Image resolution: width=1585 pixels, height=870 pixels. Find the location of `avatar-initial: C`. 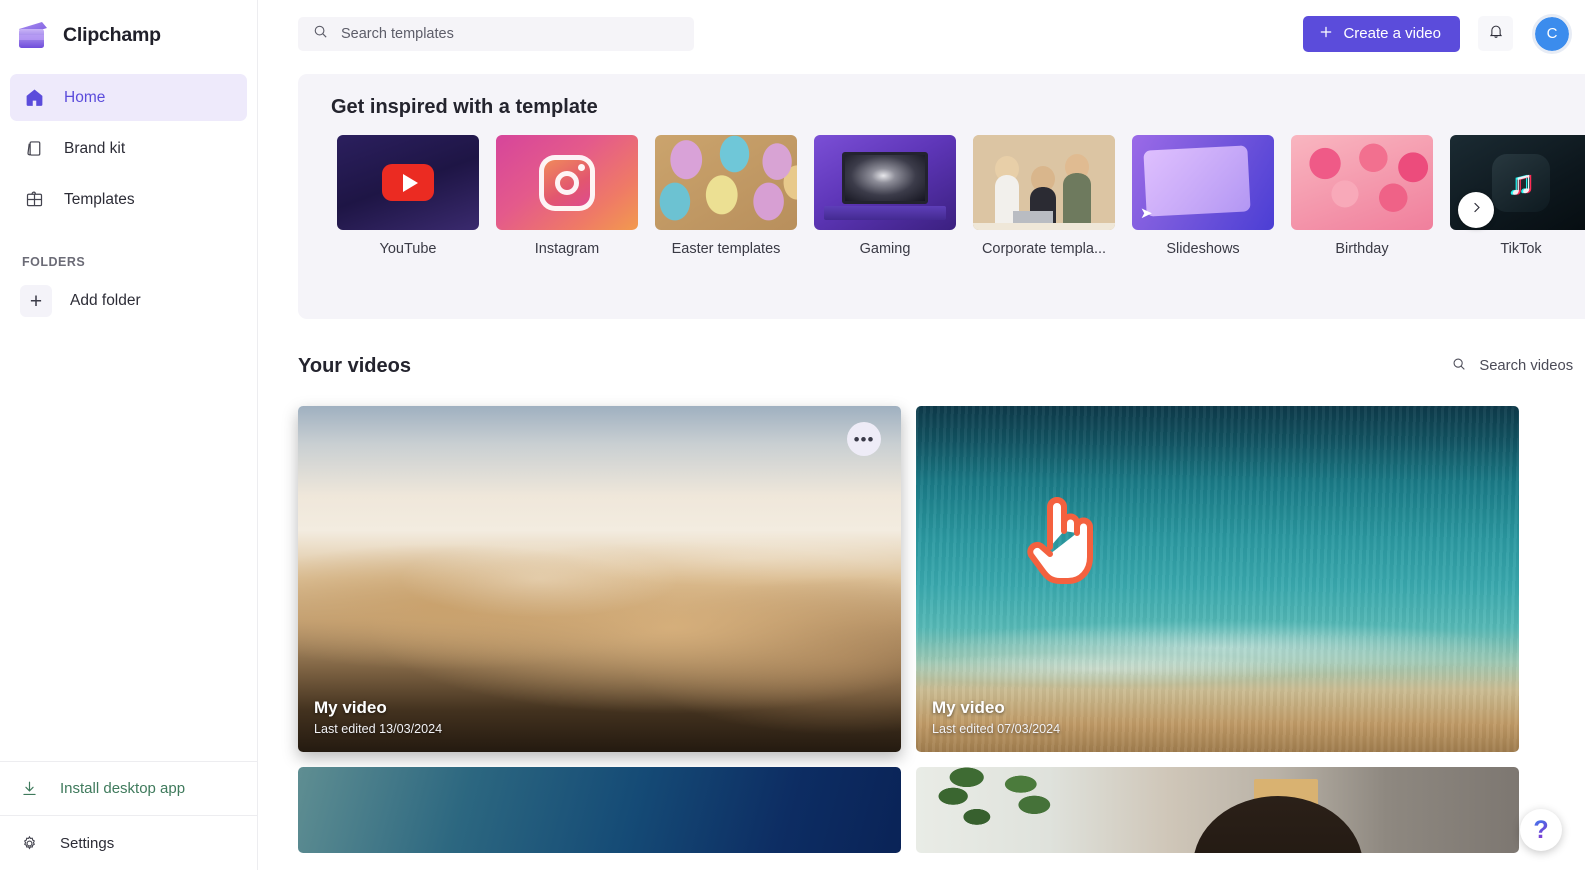

avatar-initial: C is located at coordinates (1552, 33).